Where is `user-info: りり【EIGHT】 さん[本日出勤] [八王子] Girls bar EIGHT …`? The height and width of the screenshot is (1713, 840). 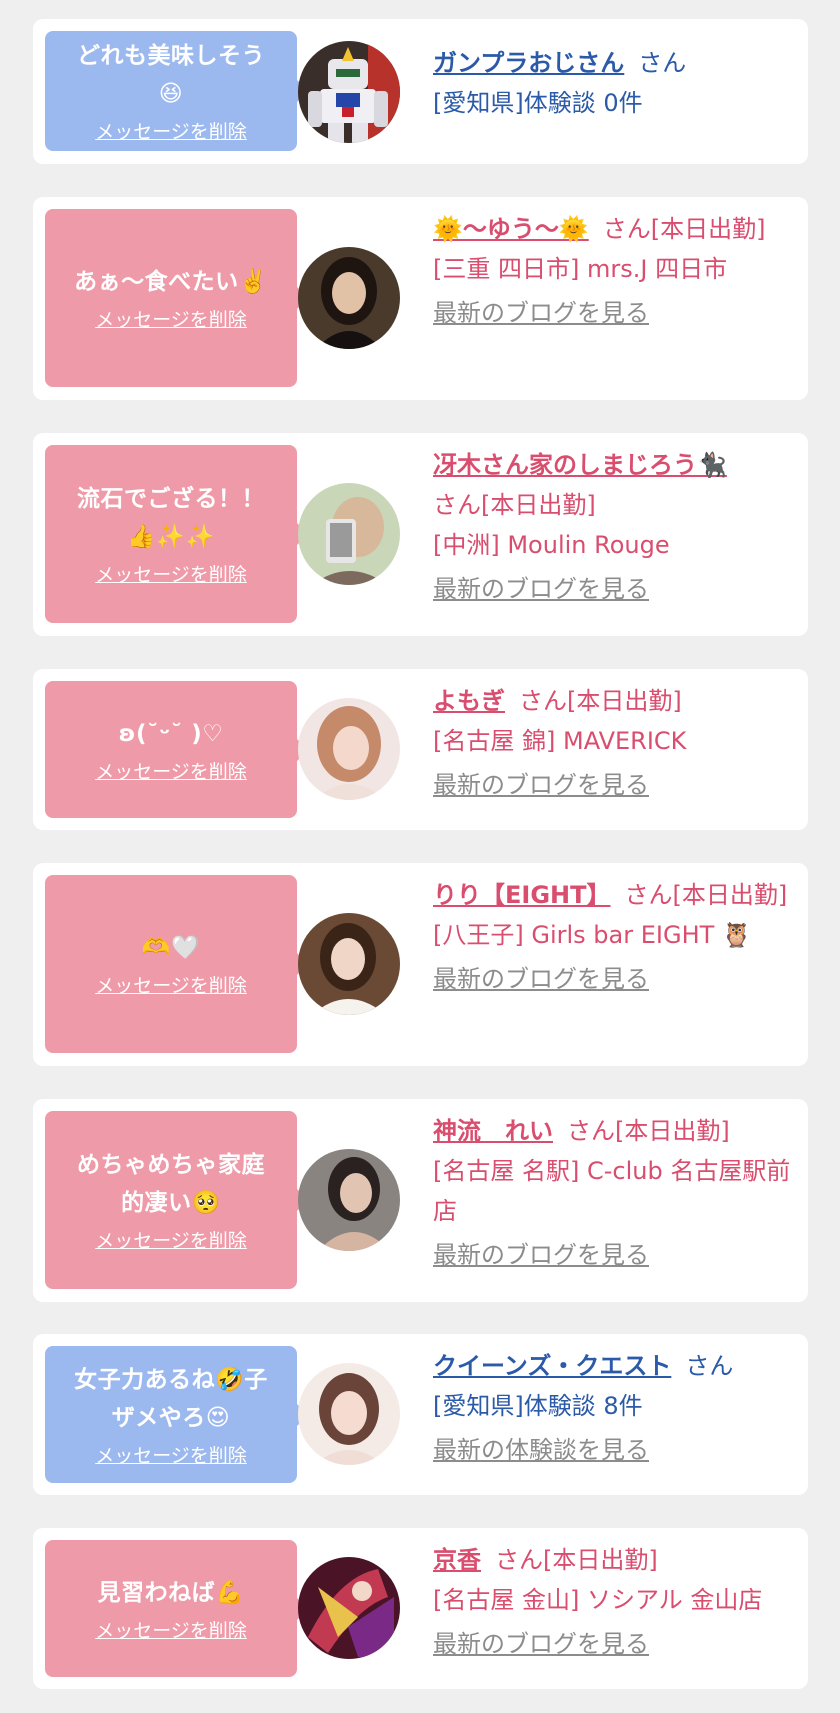 user-info: りり【EIGHT】 さん[本日出勤] [八王子] Girls bar EIGHT … is located at coordinates (618, 937).